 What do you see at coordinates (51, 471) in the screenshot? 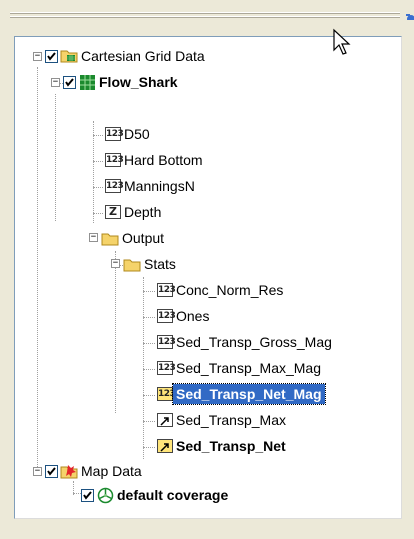
I see `map-data-checkbox` at bounding box center [51, 471].